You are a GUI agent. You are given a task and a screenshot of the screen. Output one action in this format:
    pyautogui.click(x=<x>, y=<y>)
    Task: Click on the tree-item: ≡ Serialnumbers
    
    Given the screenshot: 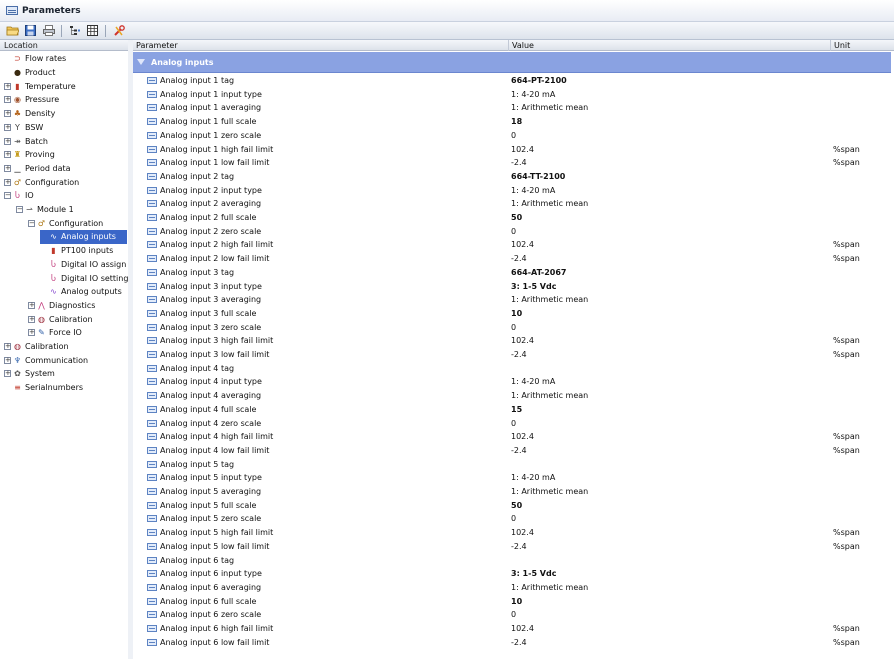 What is the action you would take?
    pyautogui.click(x=43, y=388)
    